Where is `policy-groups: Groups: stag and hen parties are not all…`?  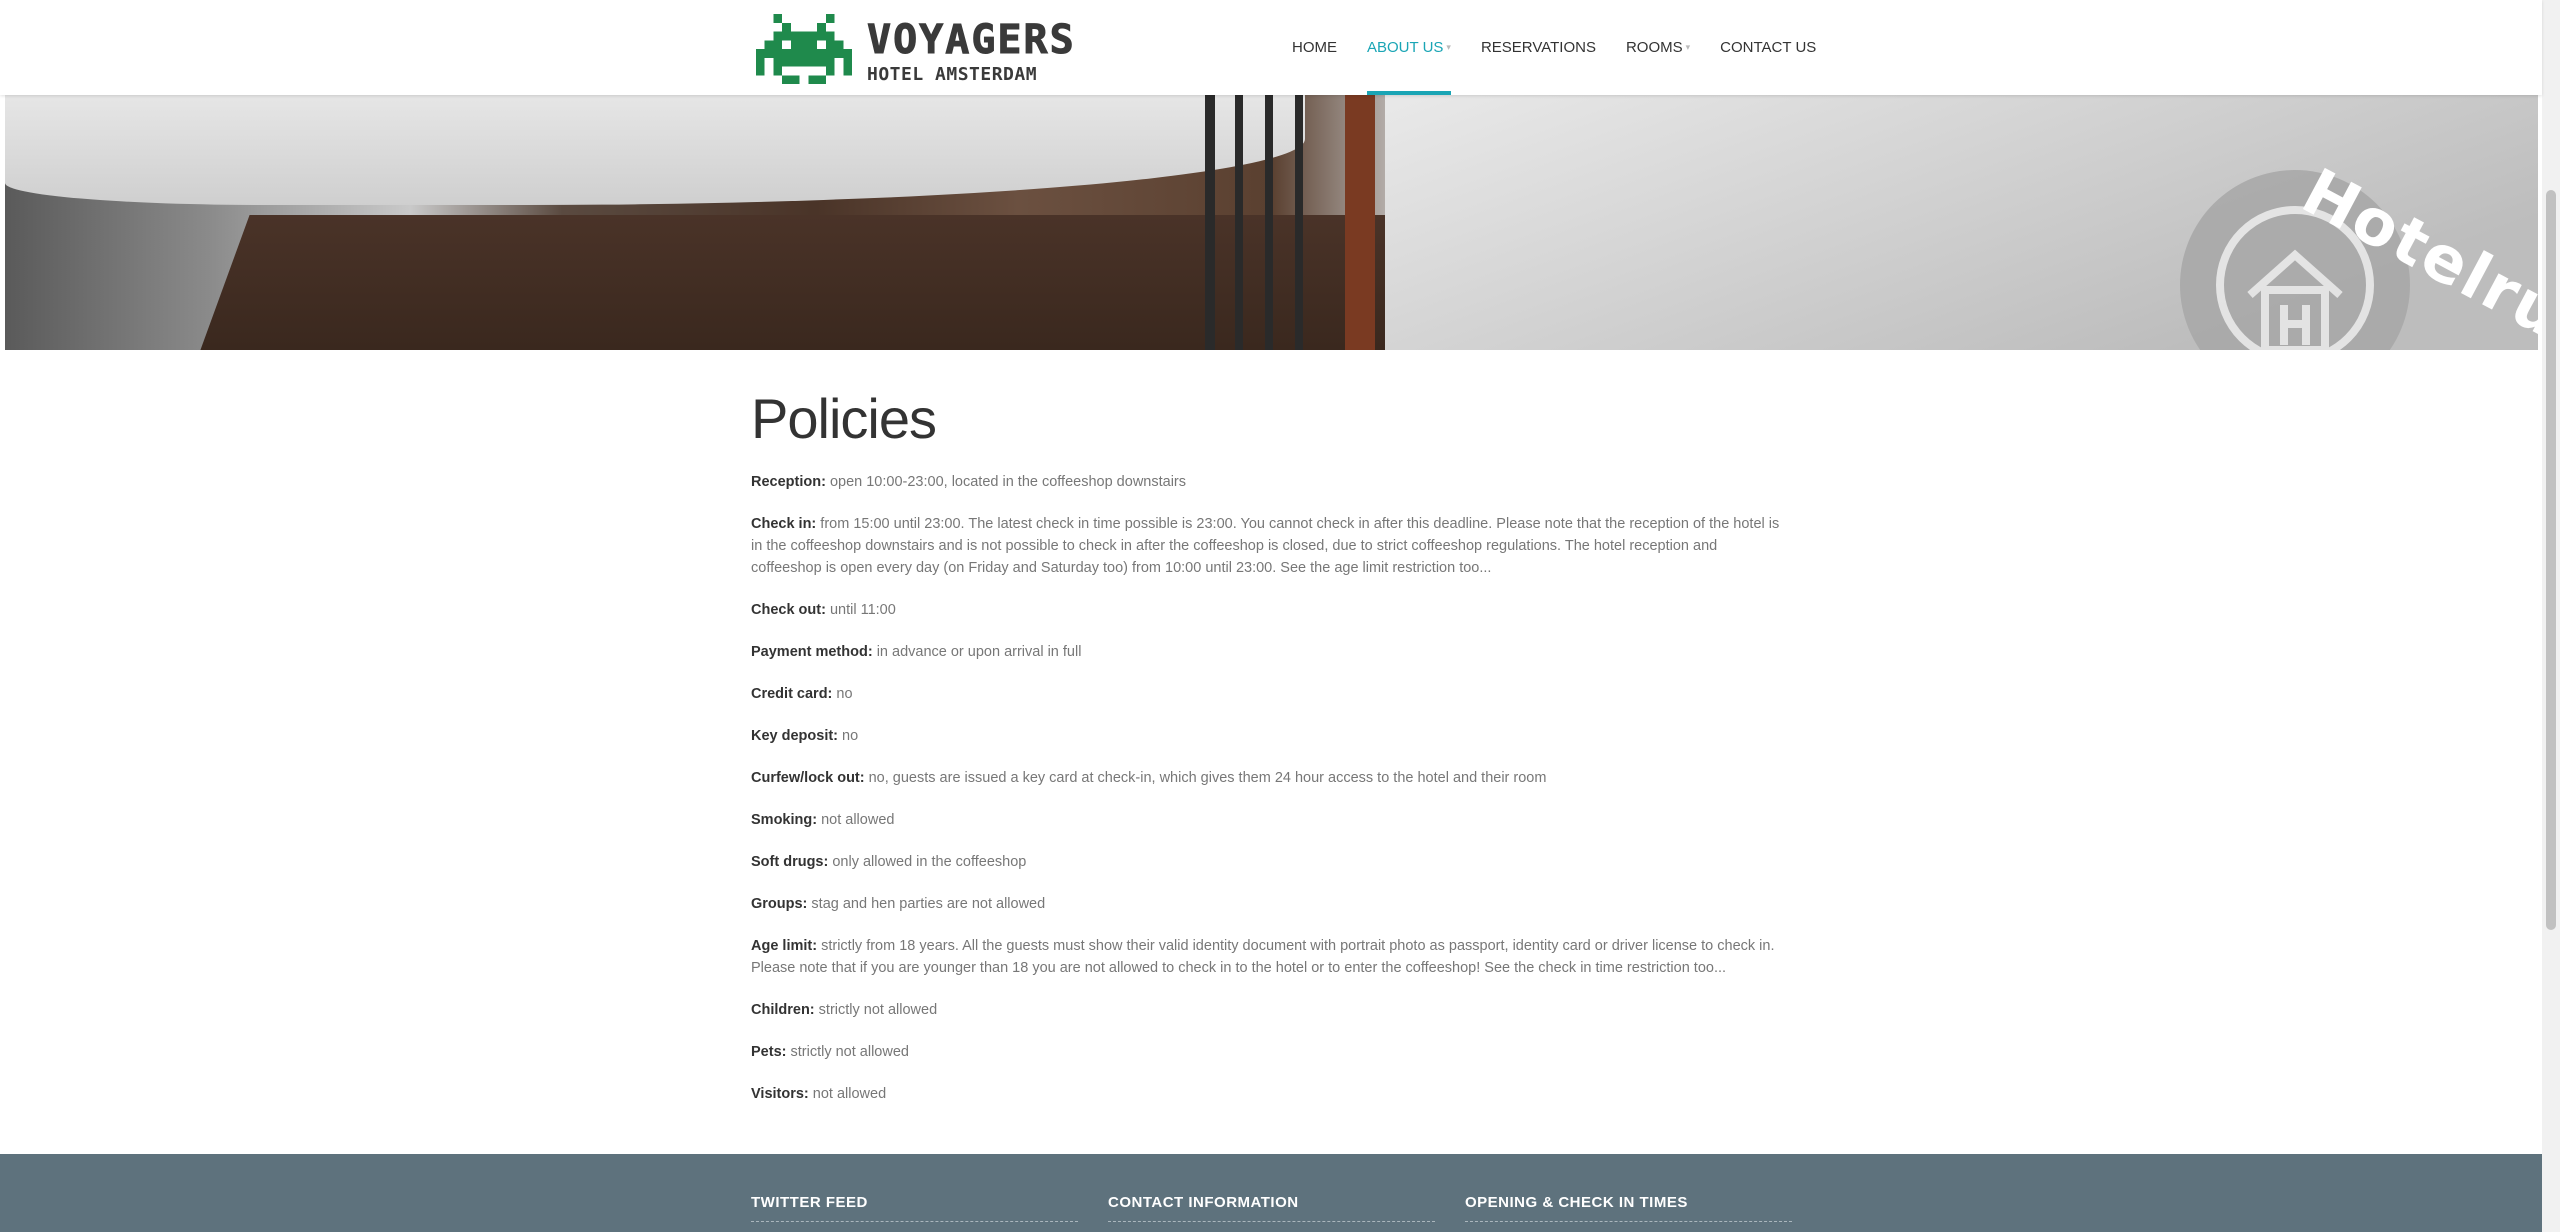
policy-groups: Groups: stag and hen parties are not all… is located at coordinates (1271, 904).